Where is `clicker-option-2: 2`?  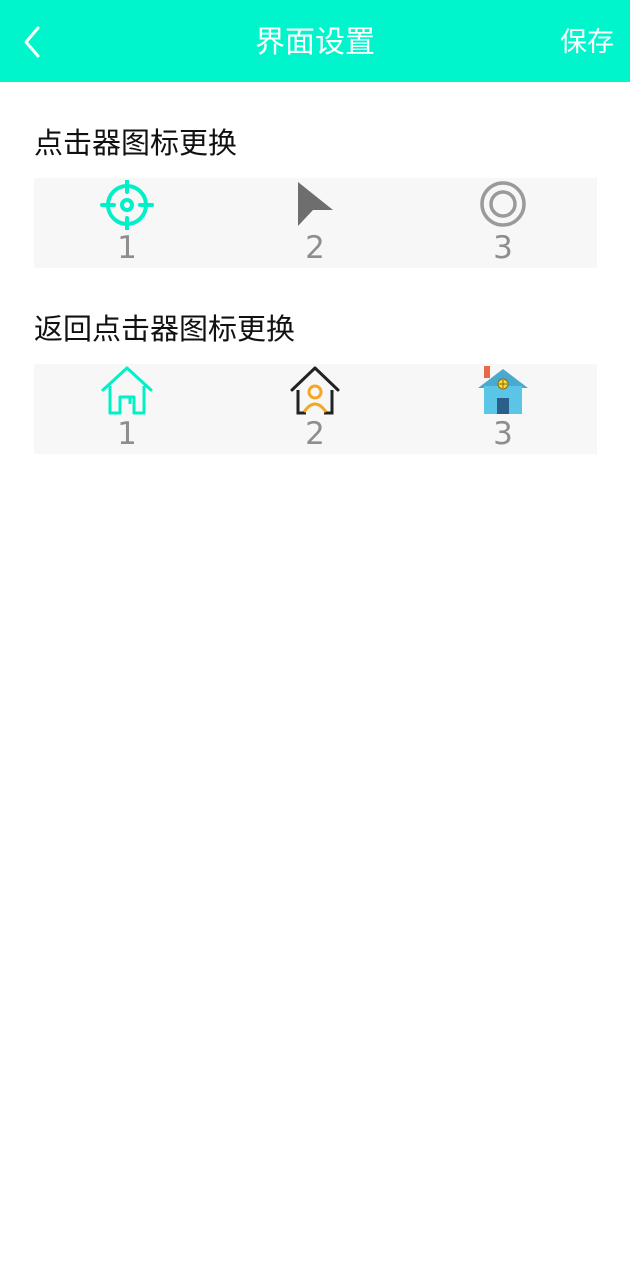 clicker-option-2: 2 is located at coordinates (315, 223).